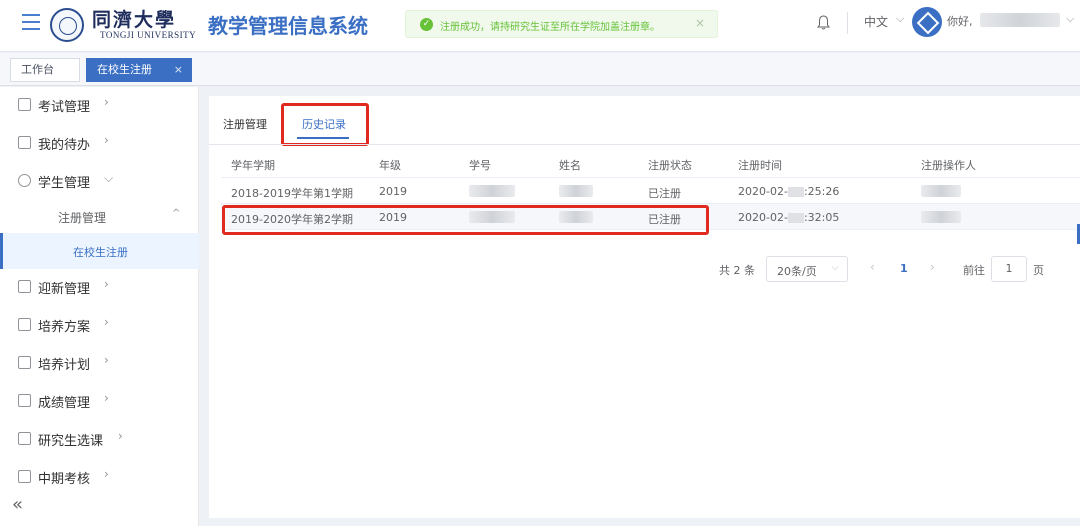  What do you see at coordinates (664, 193) in the screenshot?
I see `status-cell: 已注册` at bounding box center [664, 193].